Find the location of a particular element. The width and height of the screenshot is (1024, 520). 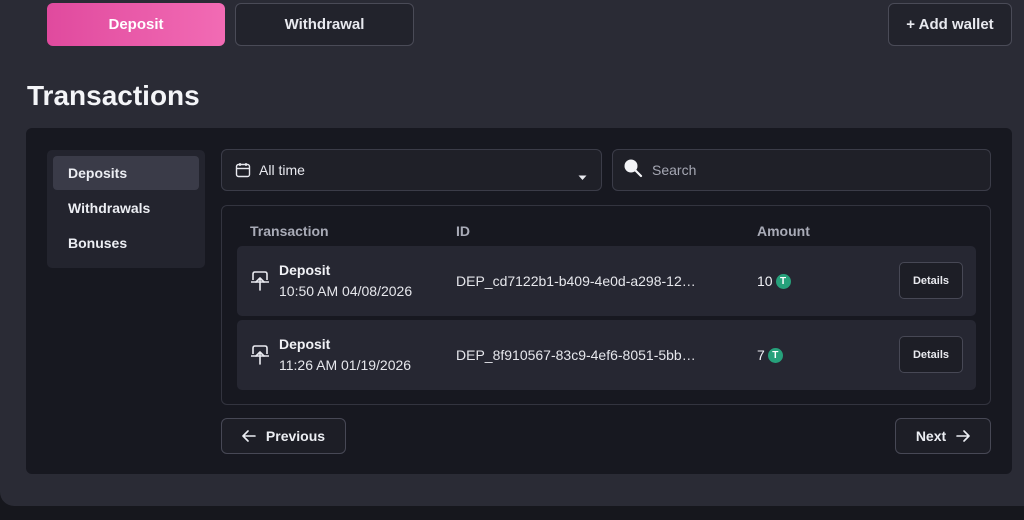

search-icon is located at coordinates (633, 170).